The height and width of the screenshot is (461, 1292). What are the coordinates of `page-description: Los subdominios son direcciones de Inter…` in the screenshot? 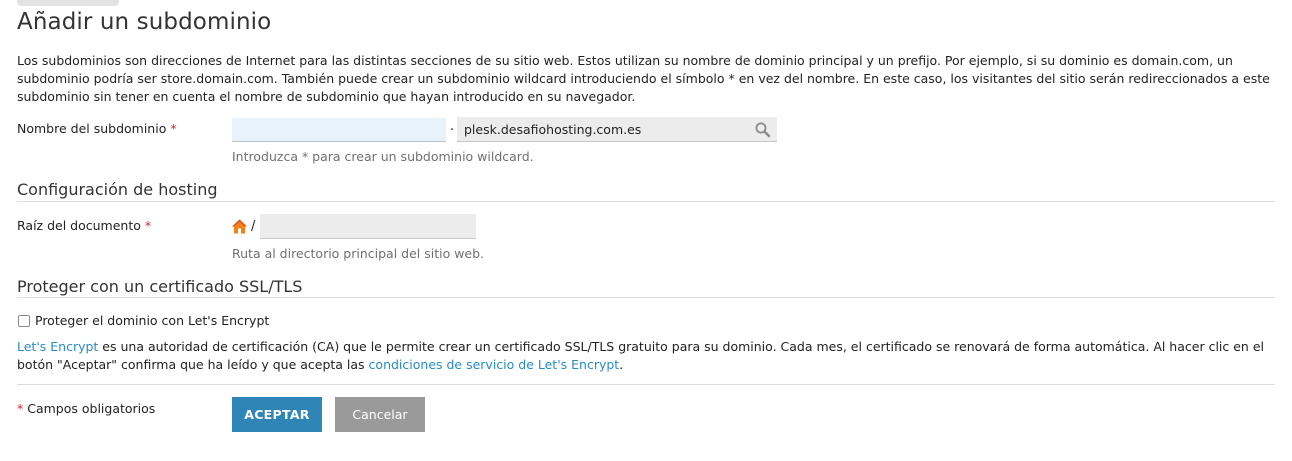 It's located at (643, 78).